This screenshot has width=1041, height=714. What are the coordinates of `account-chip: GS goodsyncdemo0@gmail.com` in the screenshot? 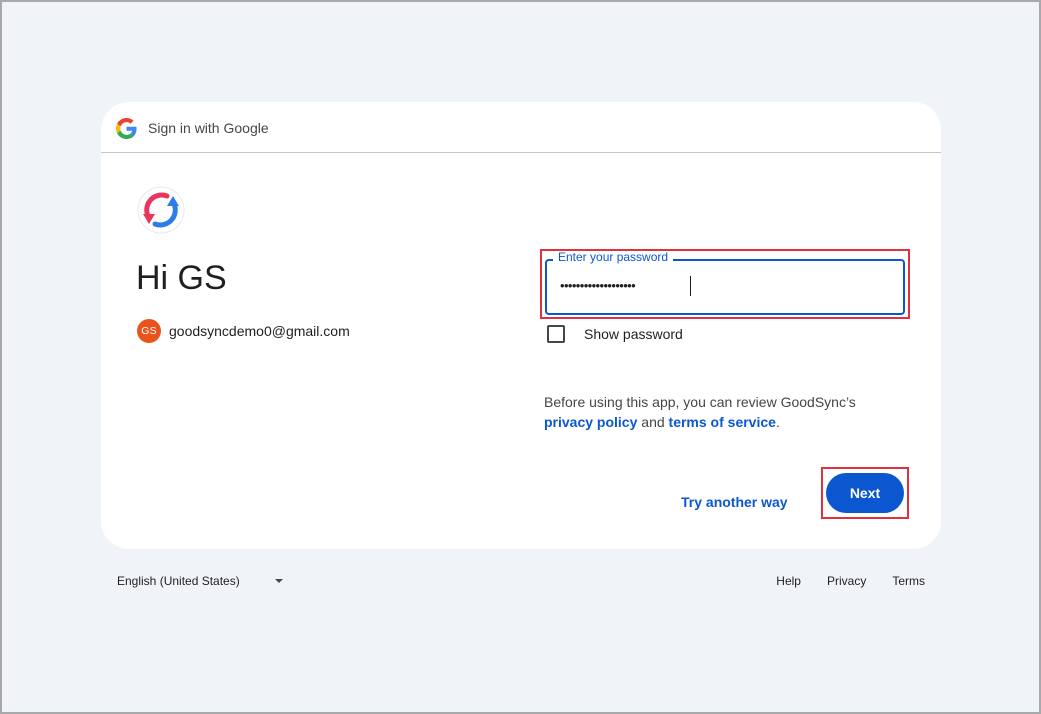 It's located at (243, 331).